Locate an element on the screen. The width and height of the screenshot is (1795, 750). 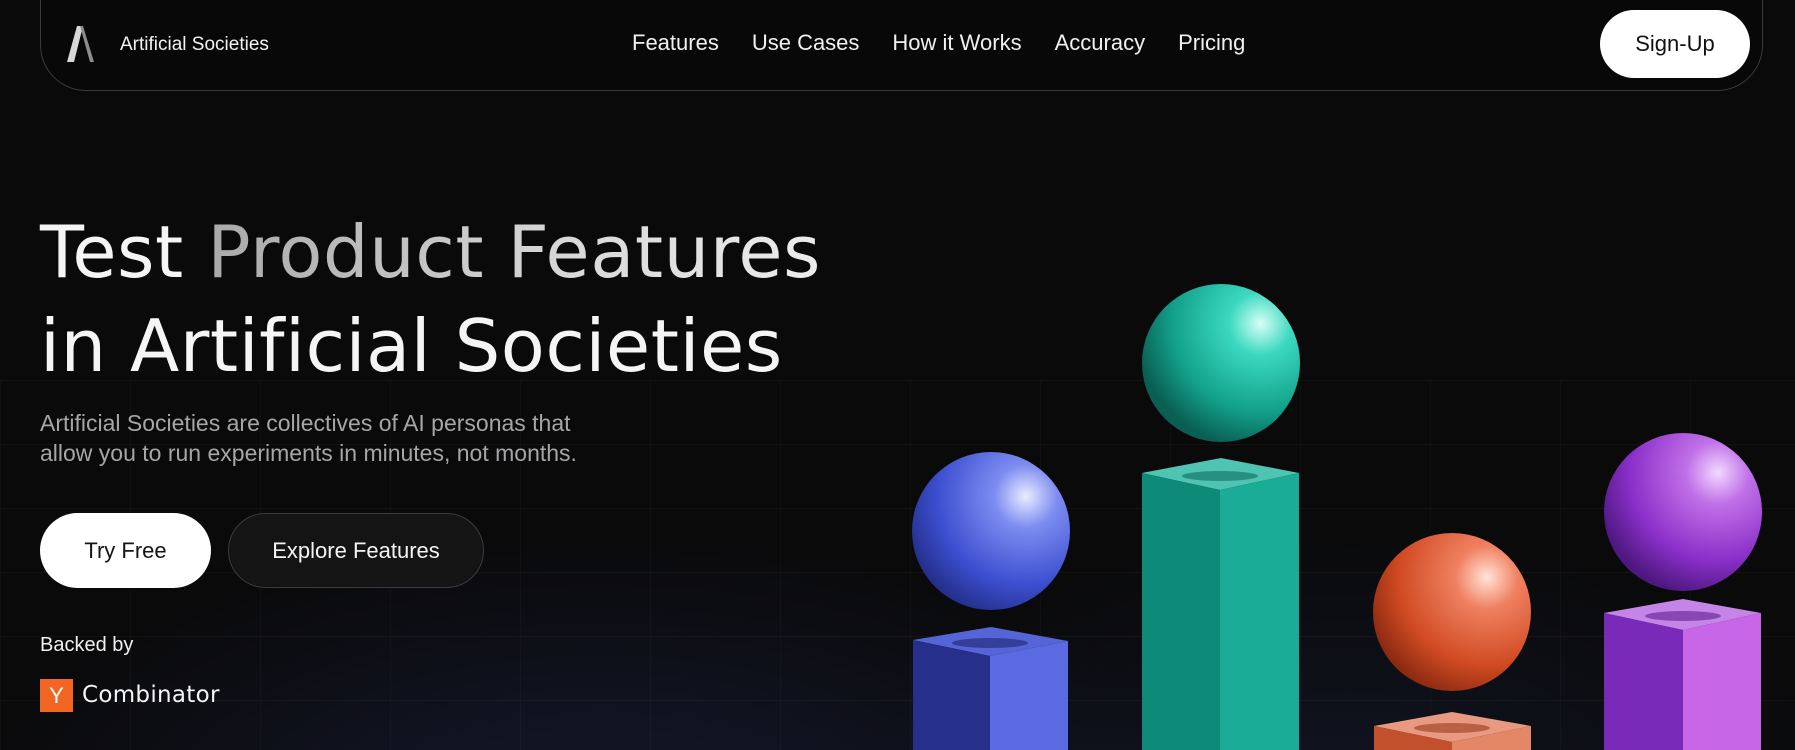
signup-button: Sign-Up is located at coordinates (1675, 44).